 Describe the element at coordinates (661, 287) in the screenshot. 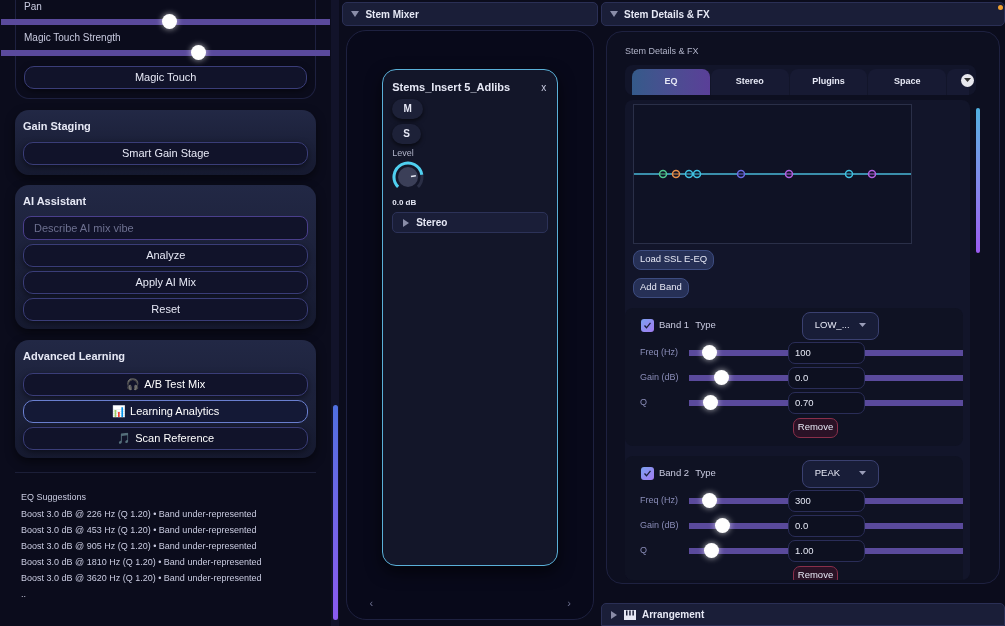

I see `eq-action-button: Add Band` at that location.